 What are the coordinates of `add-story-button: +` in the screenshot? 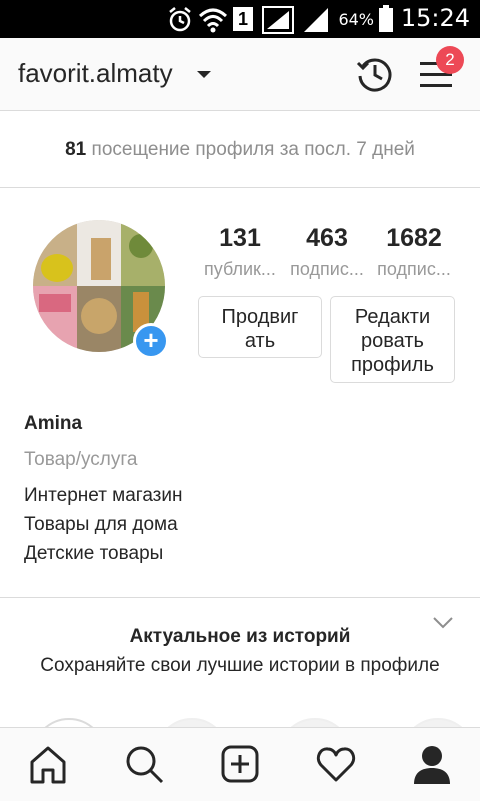 It's located at (151, 341).